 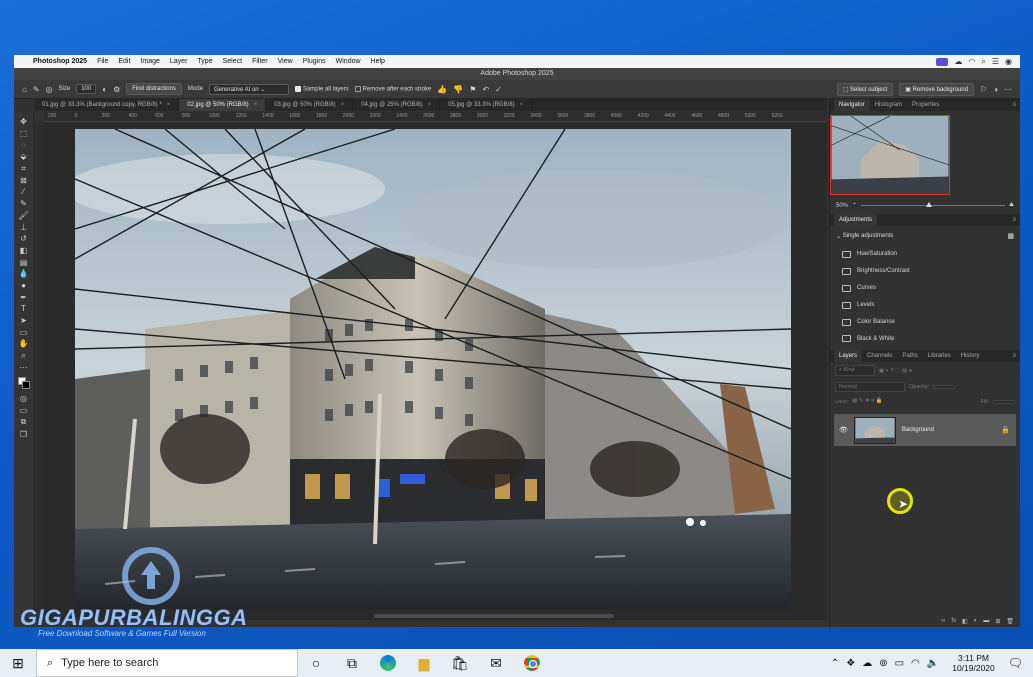 I want to click on opacity-input, so click(x=944, y=387).